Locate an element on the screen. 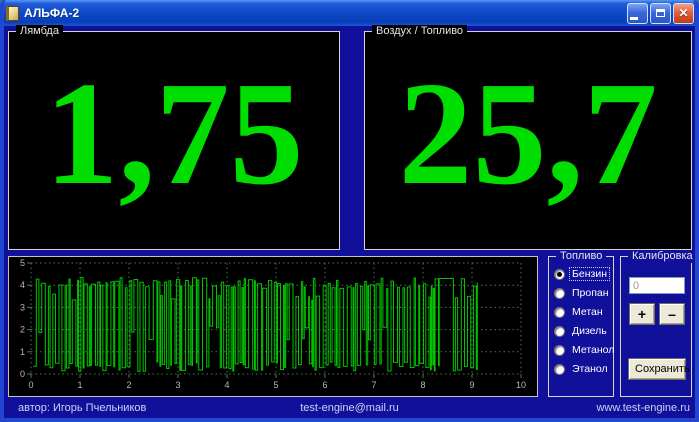 This screenshot has height=422, width=699. fuel-radio-label: Бензин is located at coordinates (590, 274).